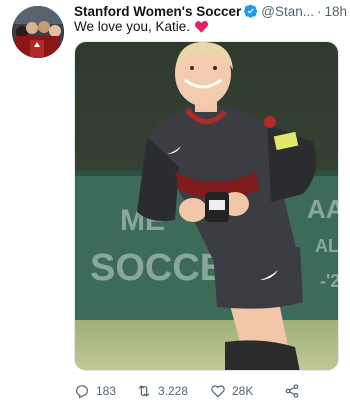 The width and height of the screenshot is (350, 405). I want to click on team-photo-avatar, so click(38, 32).